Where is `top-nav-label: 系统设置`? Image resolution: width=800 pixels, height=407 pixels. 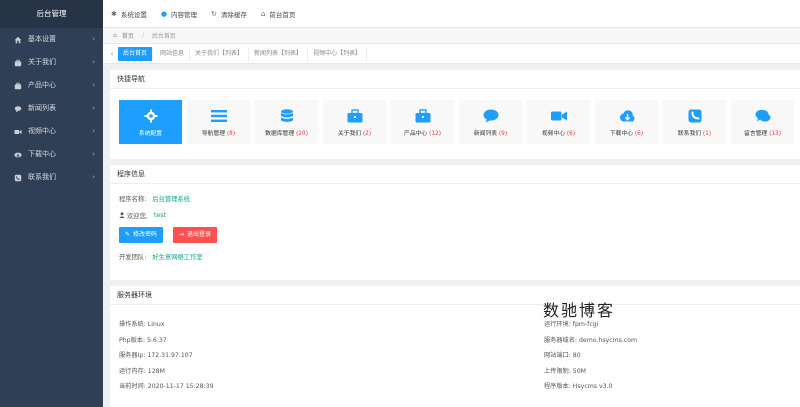
top-nav-label: 系统设置 is located at coordinates (133, 14).